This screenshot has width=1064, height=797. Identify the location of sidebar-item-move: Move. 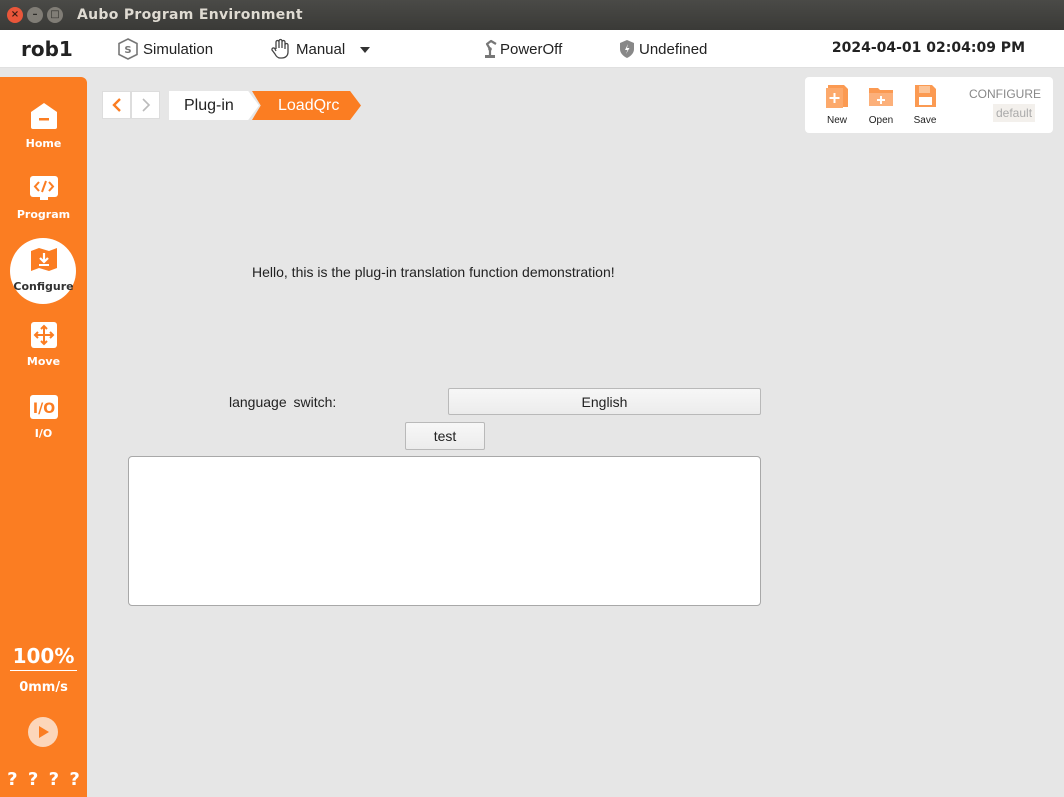
(43, 344).